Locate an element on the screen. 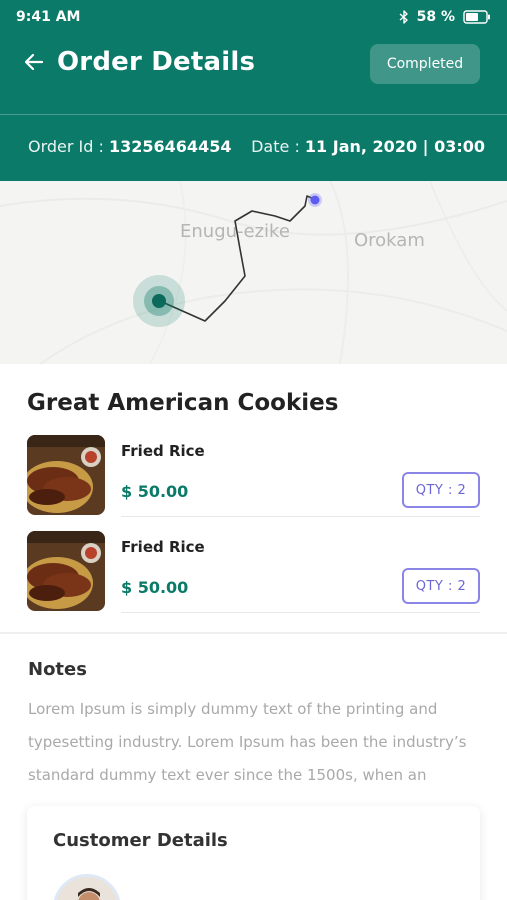 The height and width of the screenshot is (900, 507). order-date-label: Date : is located at coordinates (275, 146).